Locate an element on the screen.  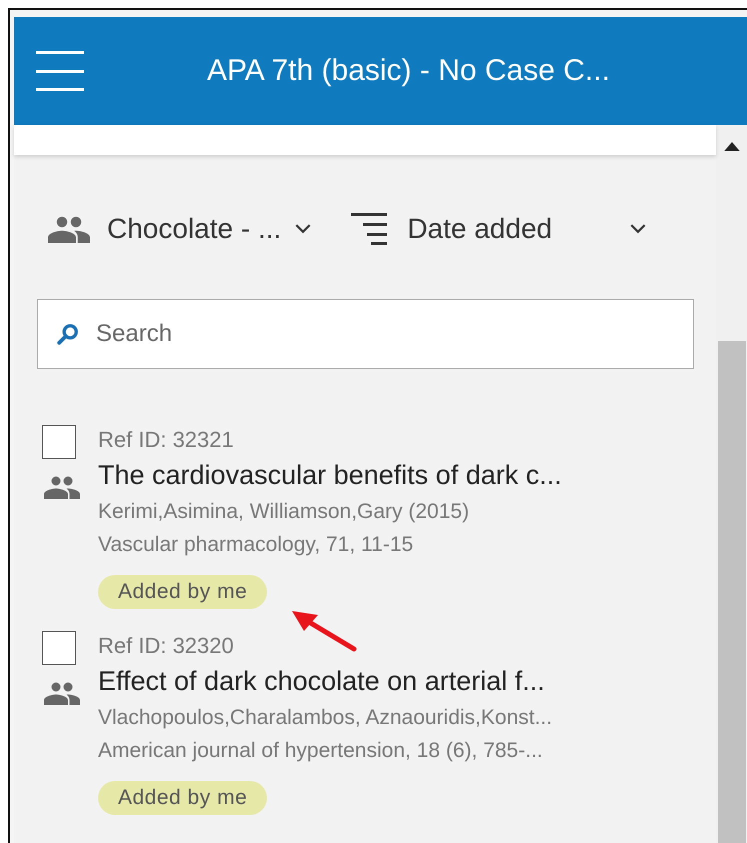
scroll-up-icon is located at coordinates (732, 146).